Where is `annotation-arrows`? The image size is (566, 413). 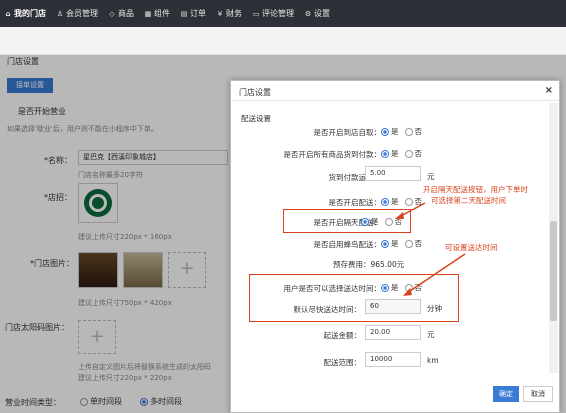
annotation-arrows is located at coordinates (430, 249).